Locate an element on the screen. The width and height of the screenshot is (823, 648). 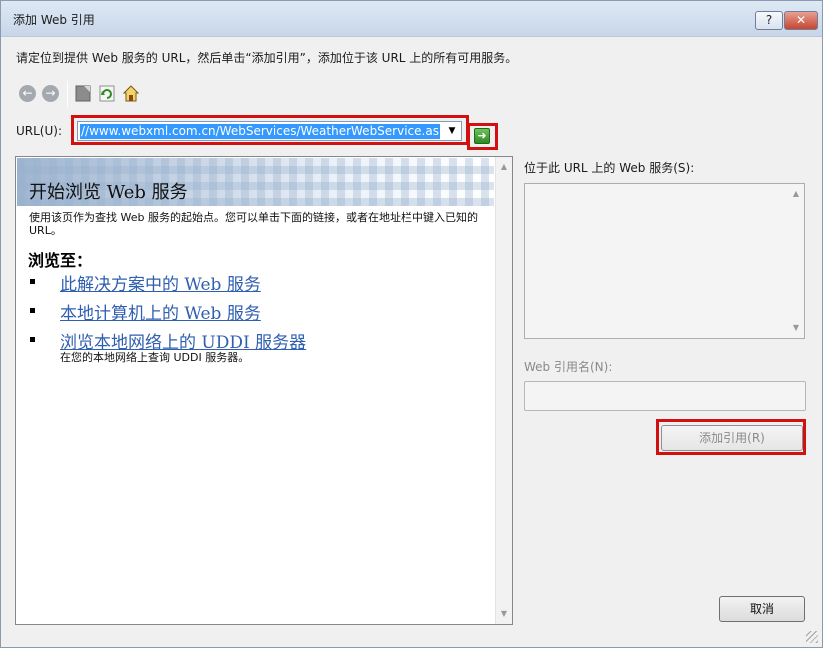
title-bar: 添加 Web 引用 ? ✕ is located at coordinates (411, 19).